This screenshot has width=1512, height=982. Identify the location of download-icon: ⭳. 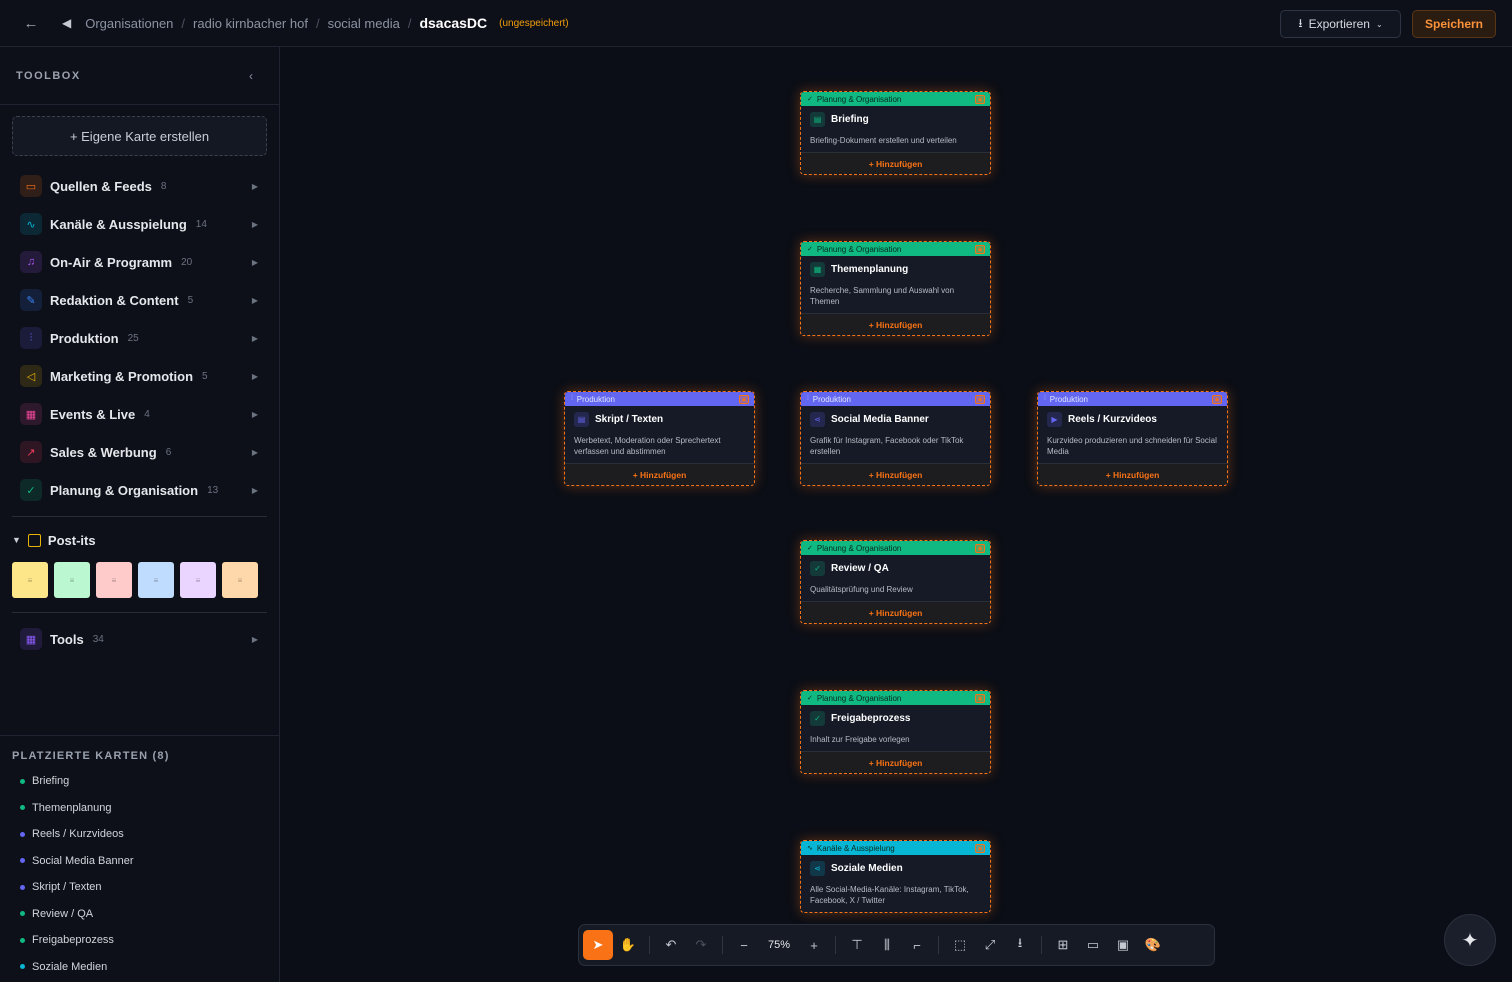
(1020, 945).